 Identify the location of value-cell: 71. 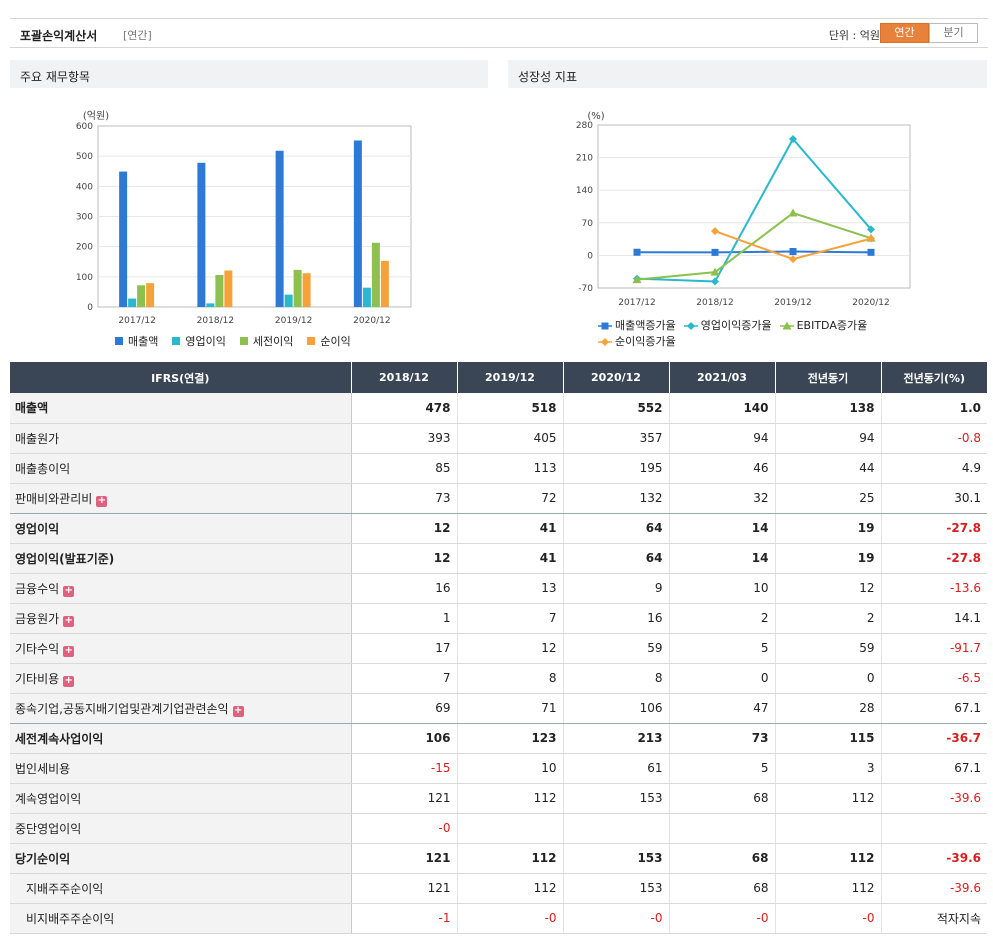
(510, 708).